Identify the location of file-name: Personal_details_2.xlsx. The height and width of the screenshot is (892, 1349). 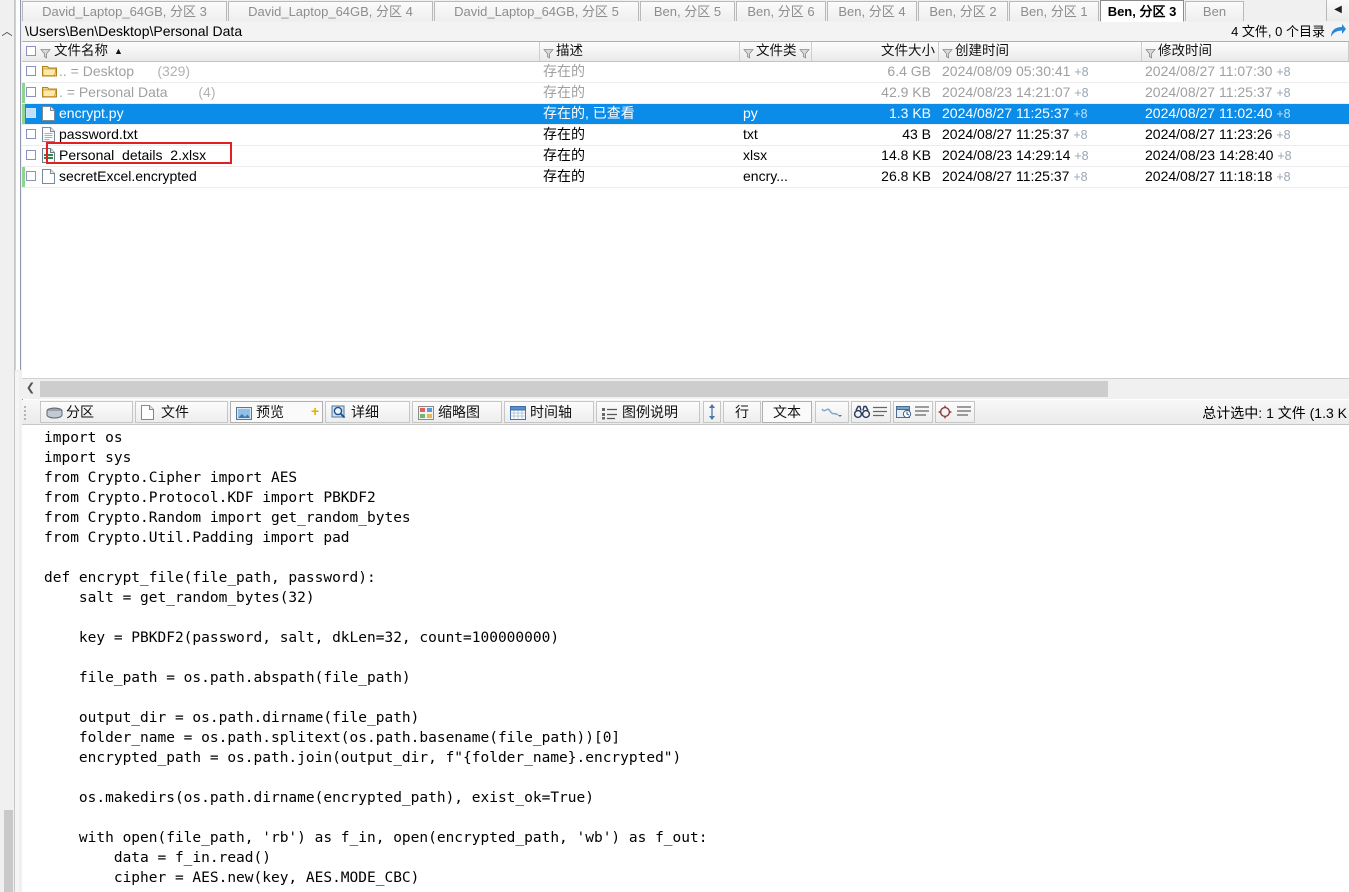
(132, 155).